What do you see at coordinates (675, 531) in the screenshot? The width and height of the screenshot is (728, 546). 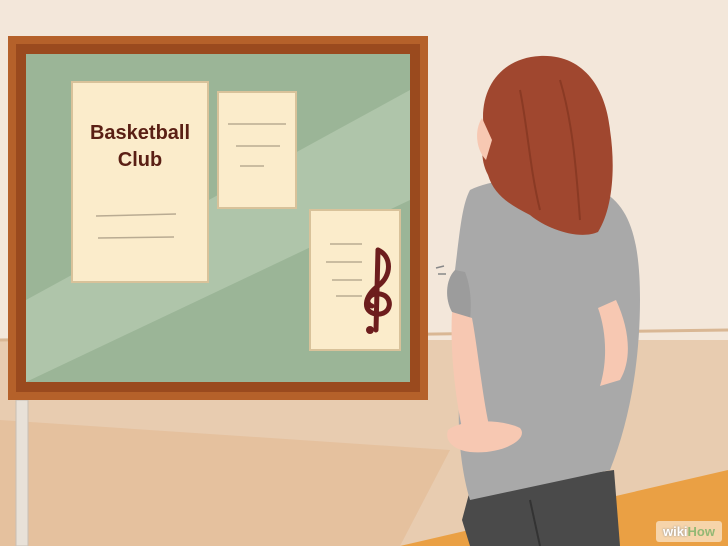 I see `wikihow-logo-wiki: wiki` at bounding box center [675, 531].